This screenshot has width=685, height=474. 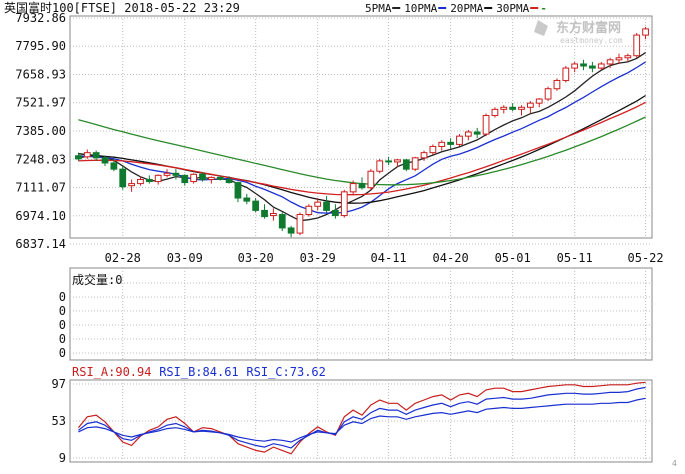 What do you see at coordinates (575, 258) in the screenshot?
I see `date-tick-label: 05-11` at bounding box center [575, 258].